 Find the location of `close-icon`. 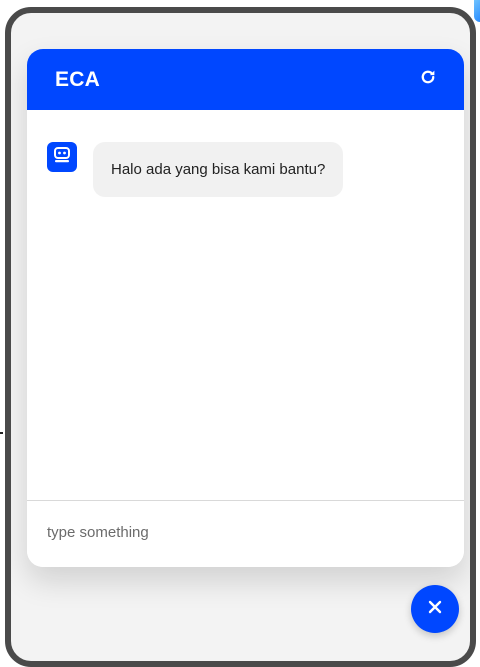

close-icon is located at coordinates (435, 609).